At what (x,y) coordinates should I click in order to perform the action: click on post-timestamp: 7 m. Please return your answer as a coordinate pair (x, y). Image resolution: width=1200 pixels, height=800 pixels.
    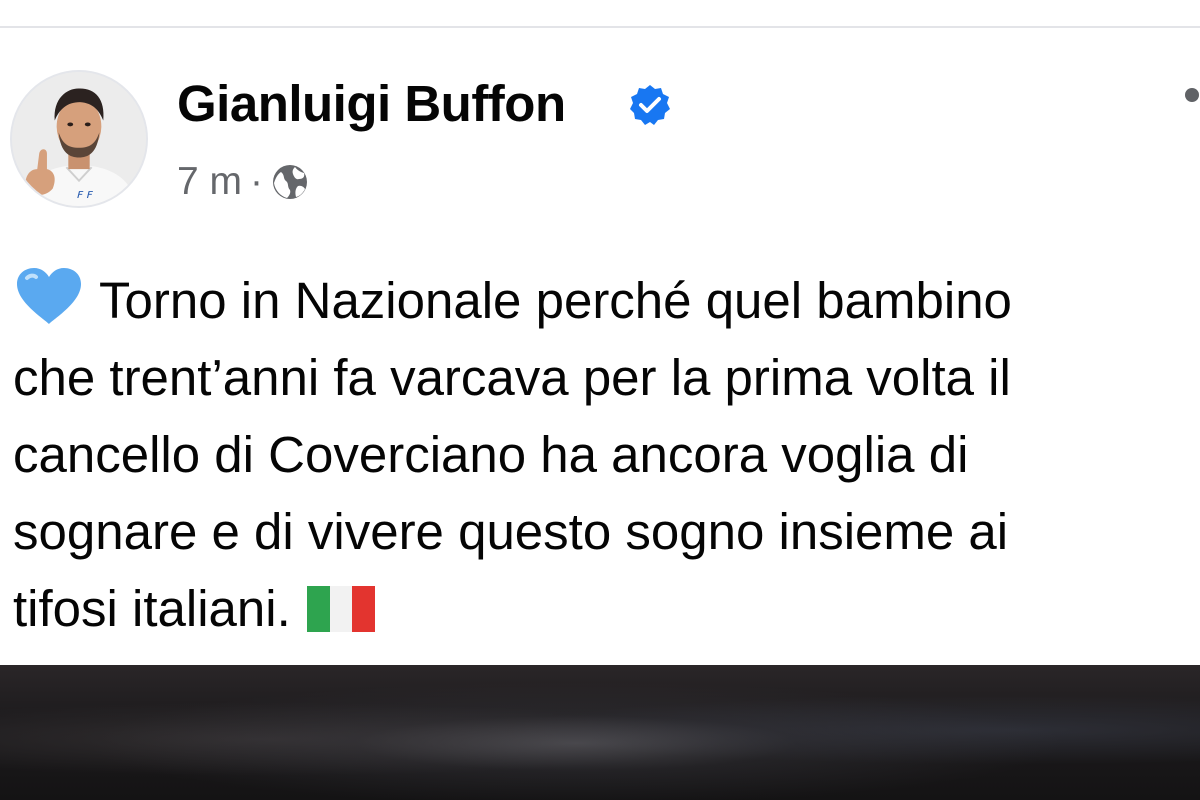
    Looking at the image, I should click on (209, 182).